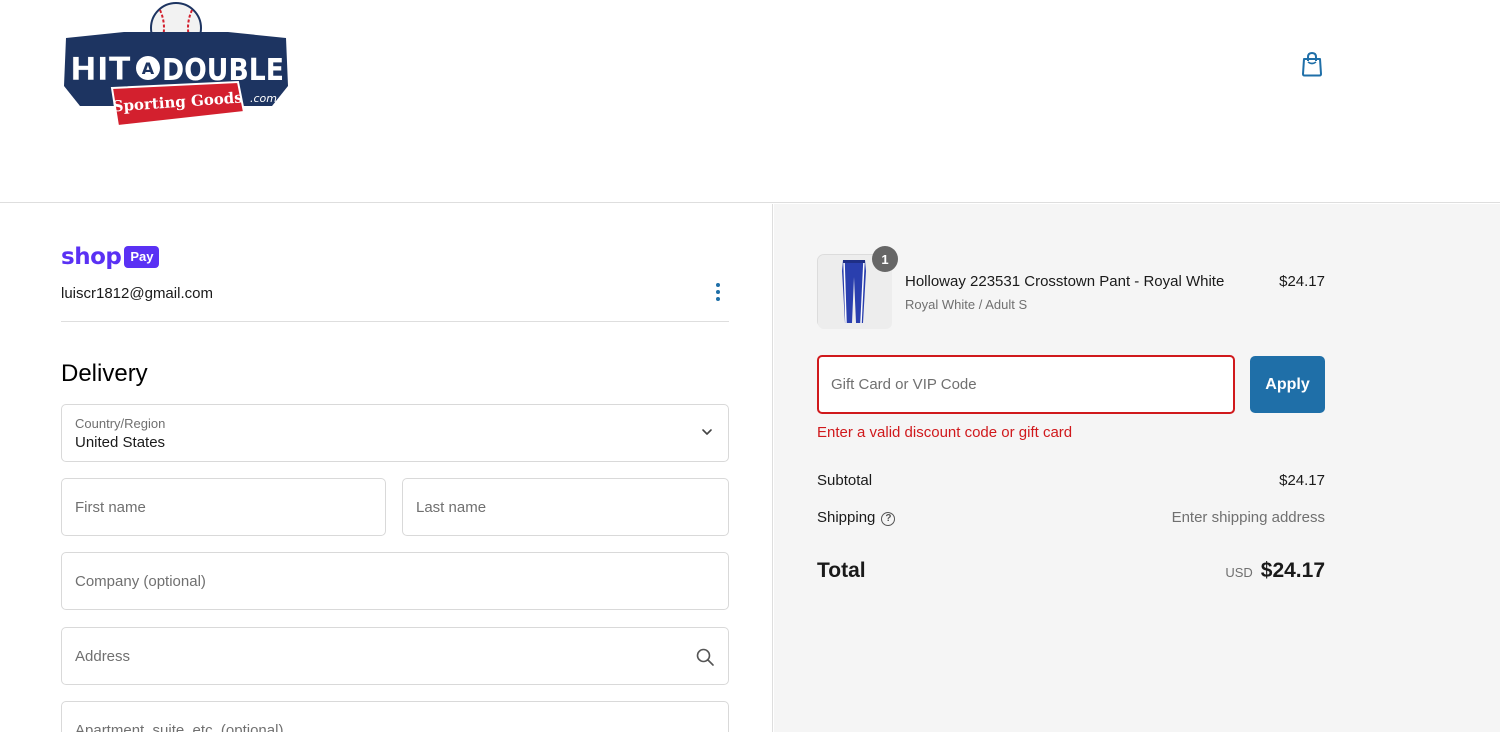  I want to click on store-logo-graphic: HIT A DOUBLE Sporting Goods .com, so click(176, 65).